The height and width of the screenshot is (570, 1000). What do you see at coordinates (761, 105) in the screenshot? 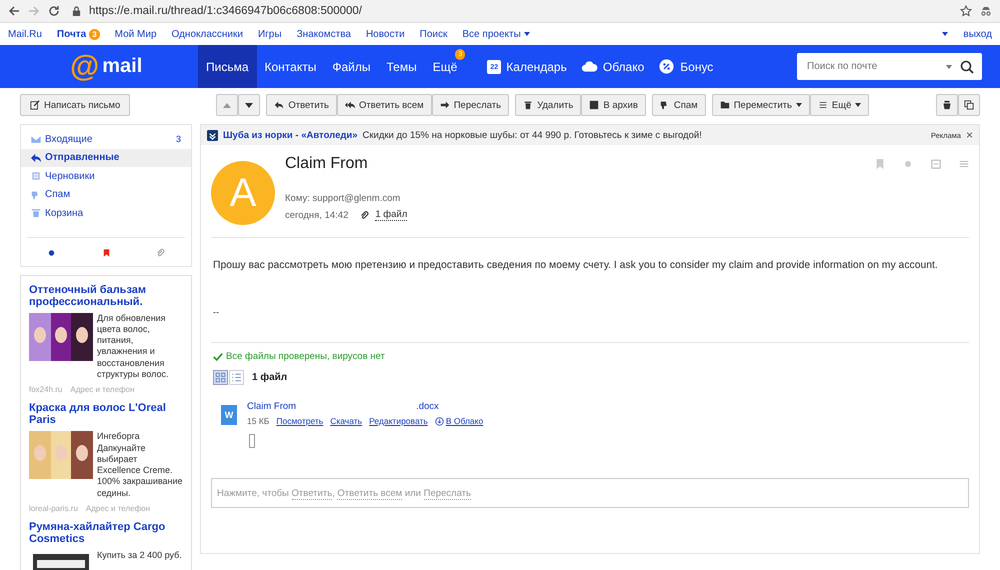
I see `toolbar-button: Переместить` at bounding box center [761, 105].